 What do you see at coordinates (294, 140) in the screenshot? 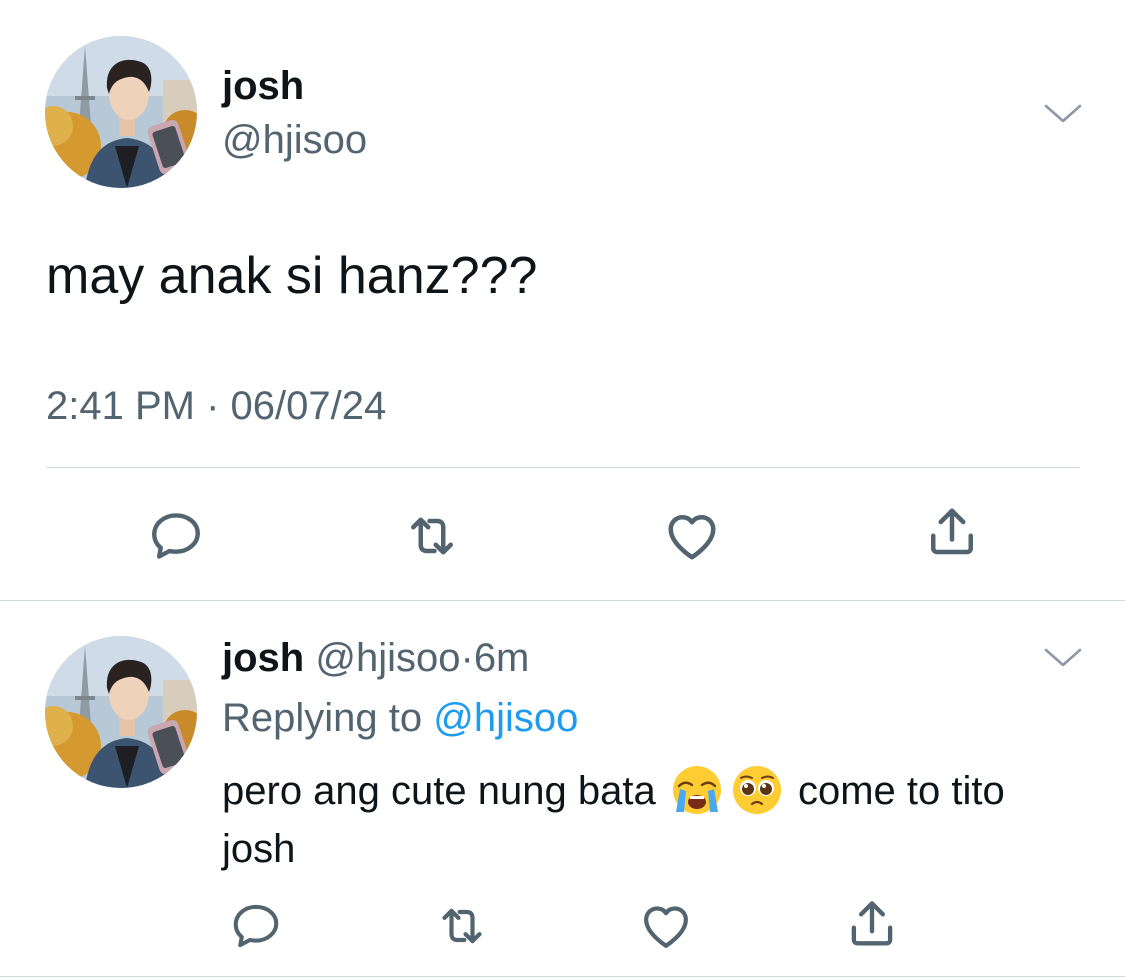
I see `user-handle: @hjisoo` at bounding box center [294, 140].